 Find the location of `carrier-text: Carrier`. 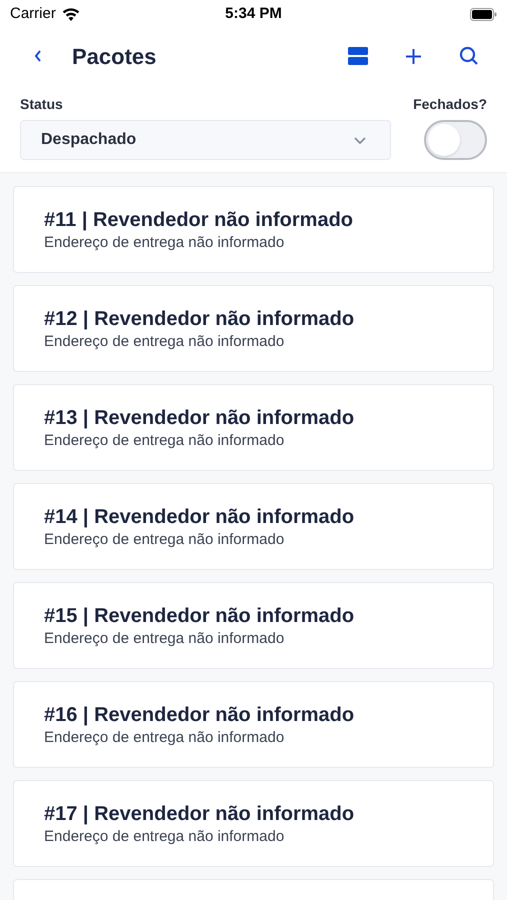

carrier-text: Carrier is located at coordinates (33, 14).